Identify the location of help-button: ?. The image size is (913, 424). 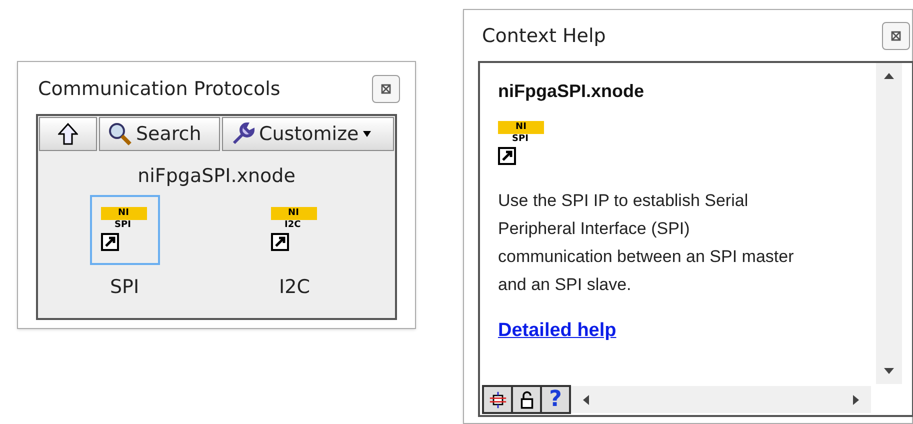
(555, 399).